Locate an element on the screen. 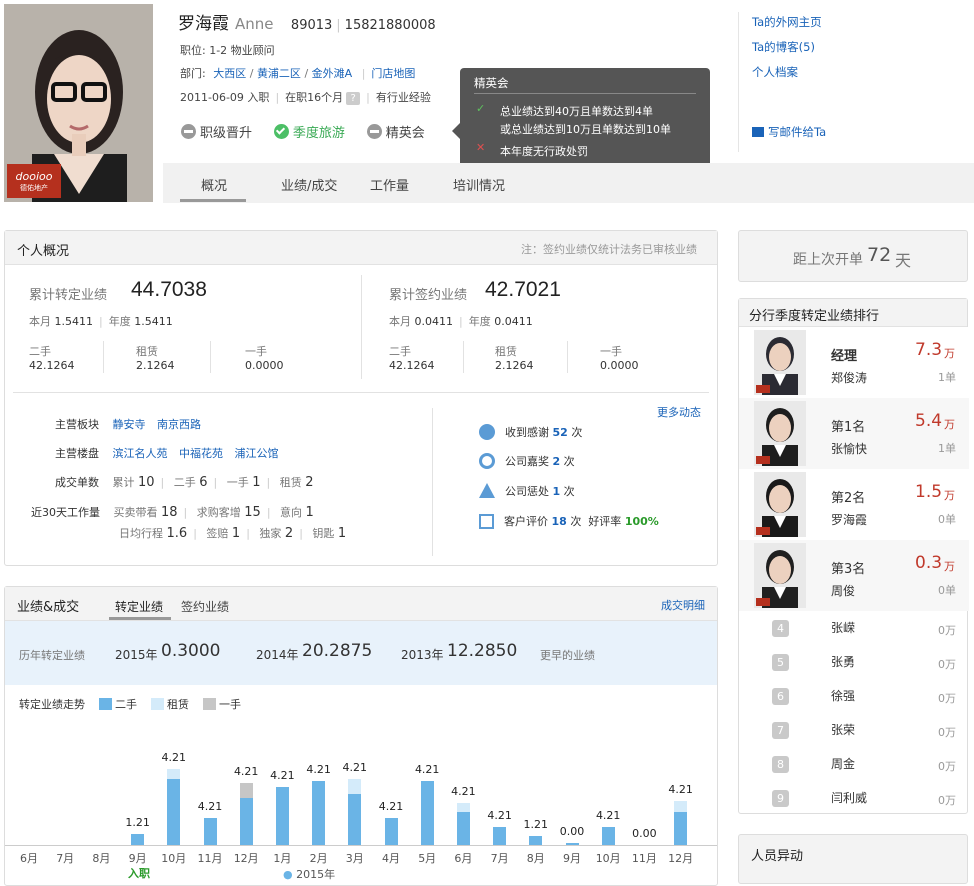 The image size is (974, 886). minus-icon is located at coordinates (188, 131).